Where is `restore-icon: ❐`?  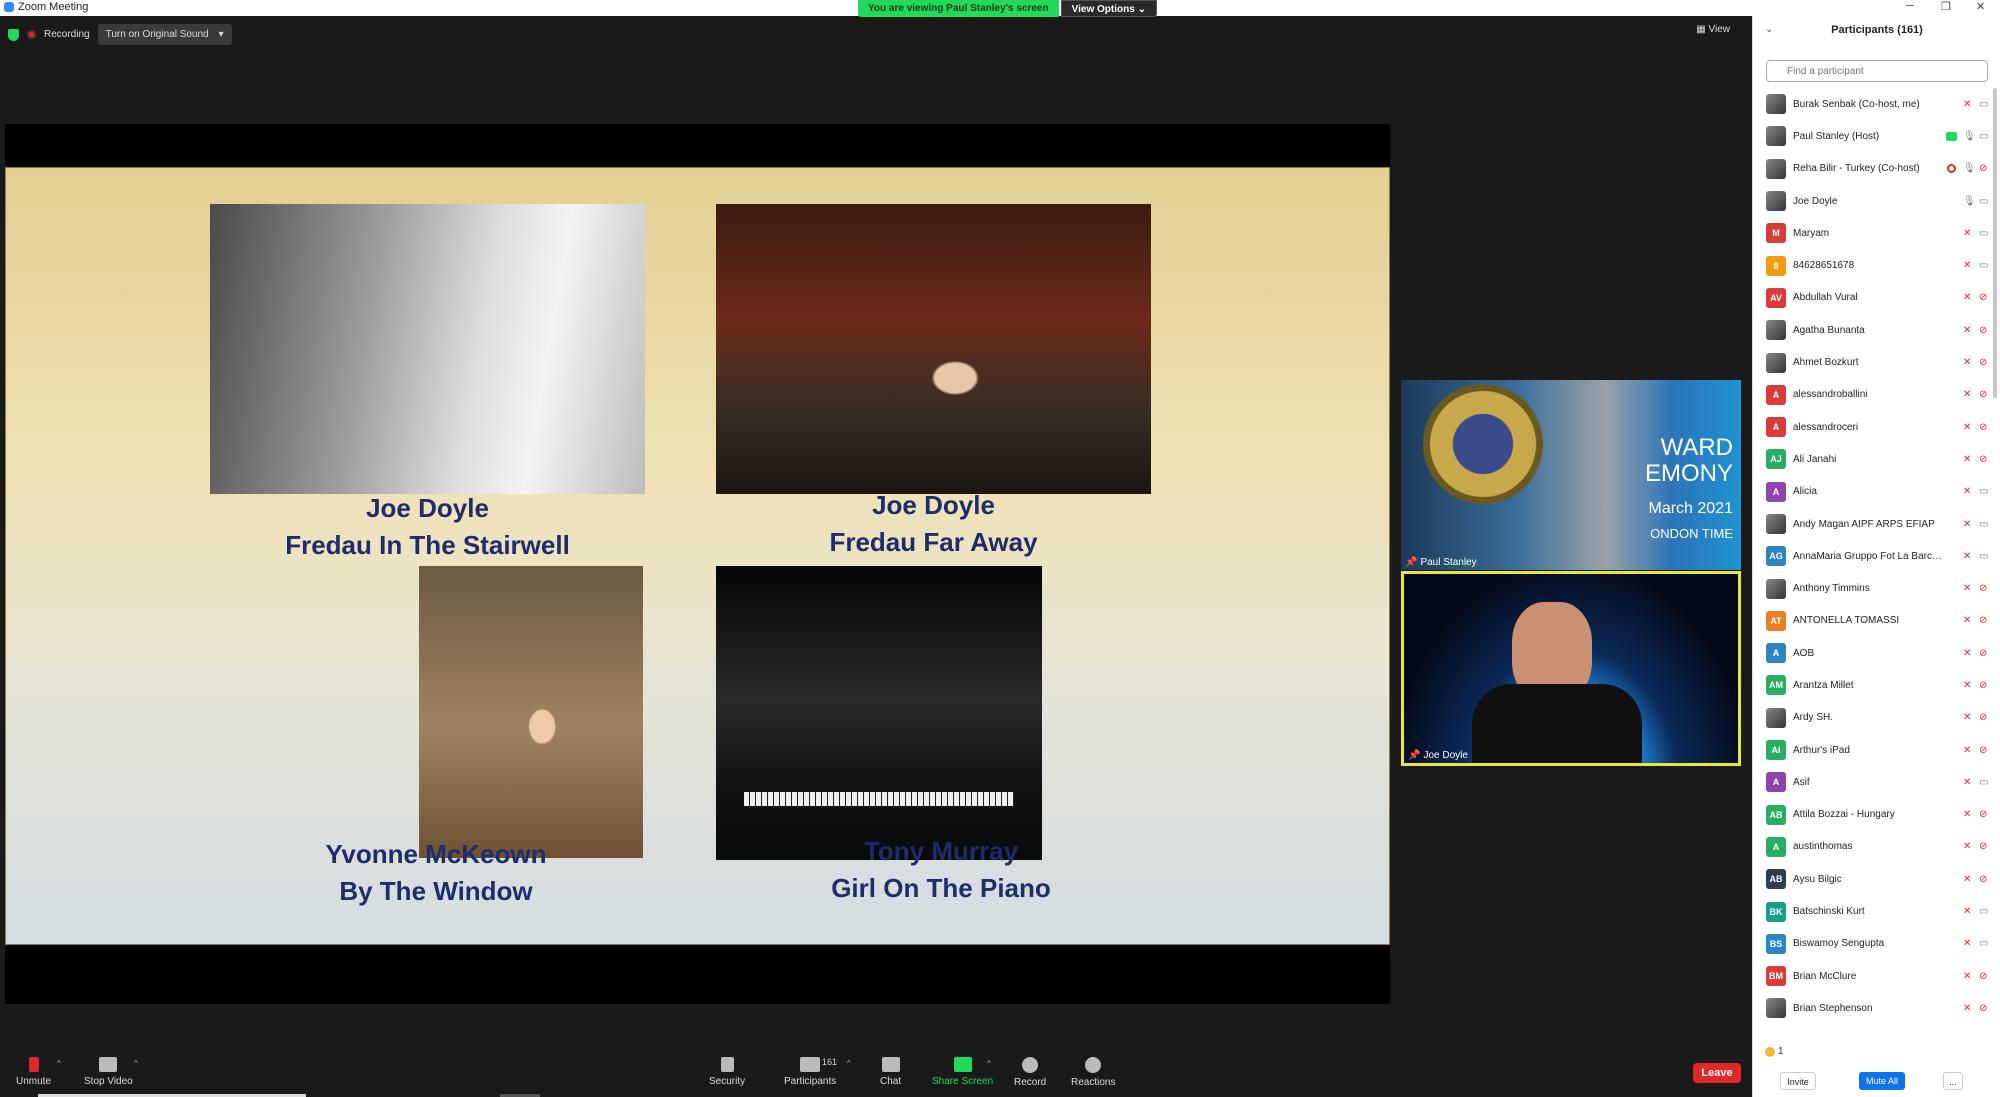 restore-icon: ❐ is located at coordinates (1946, 6).